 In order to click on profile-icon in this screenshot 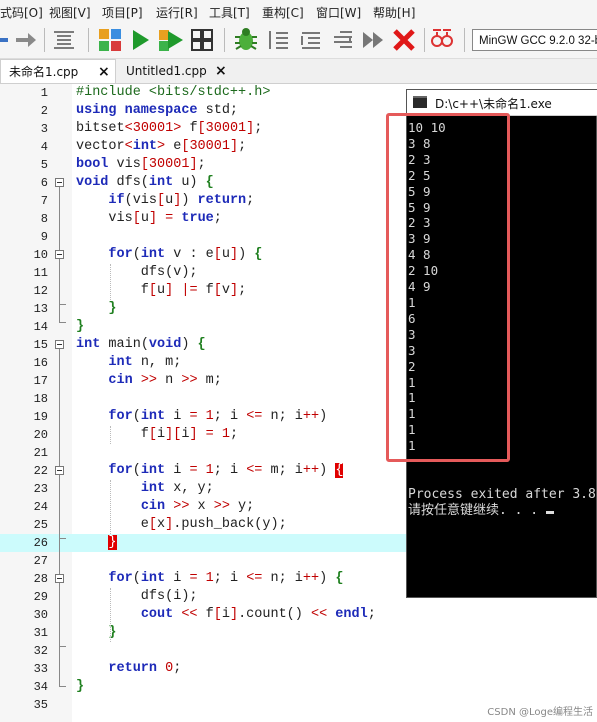, I will do `click(442, 40)`.